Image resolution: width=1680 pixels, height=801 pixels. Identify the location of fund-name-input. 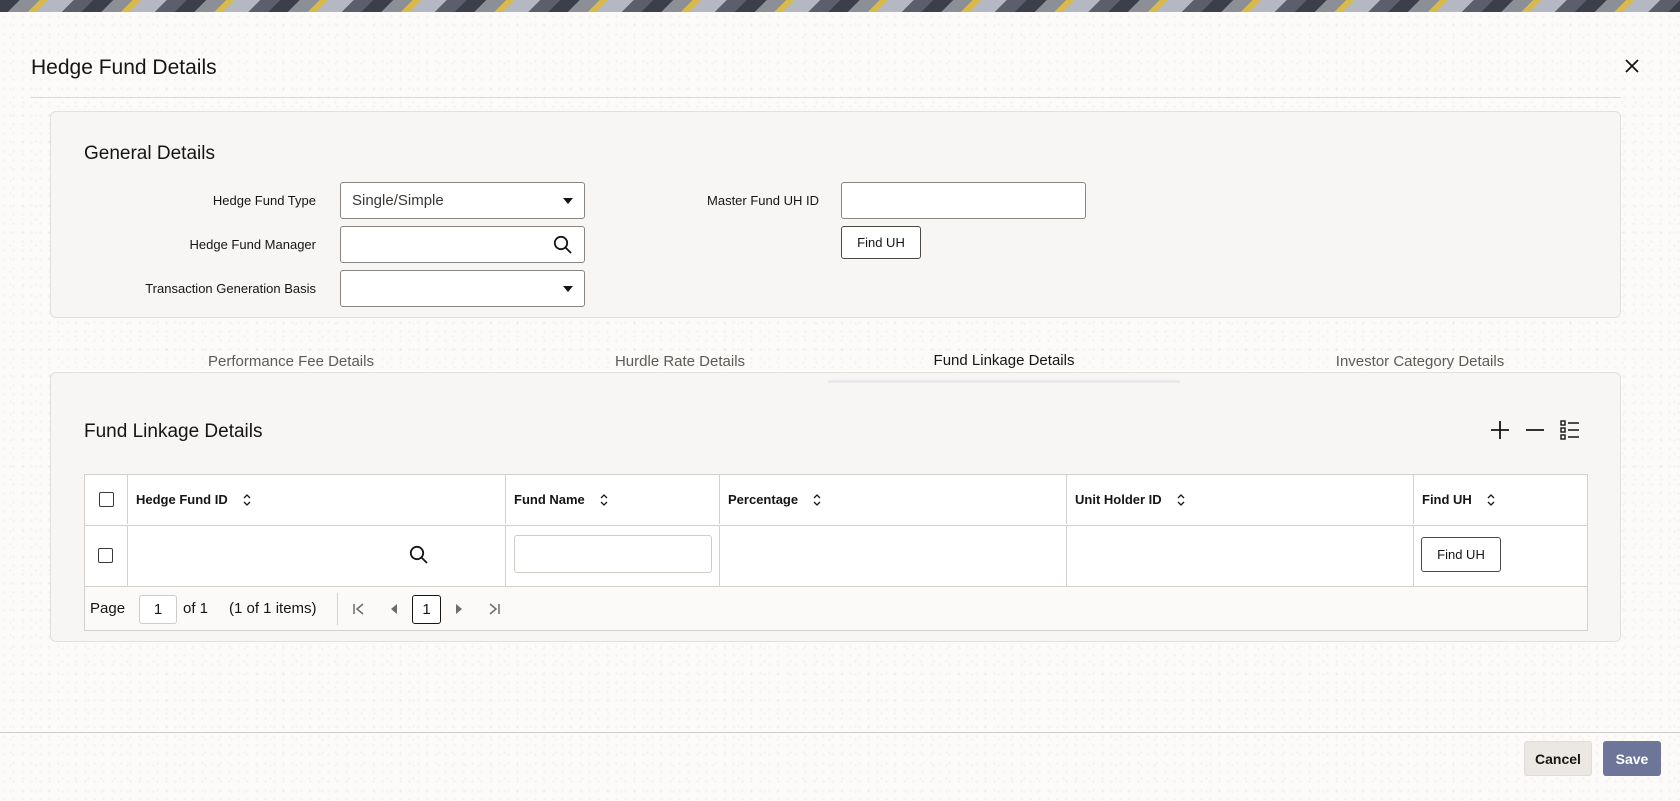
(613, 554).